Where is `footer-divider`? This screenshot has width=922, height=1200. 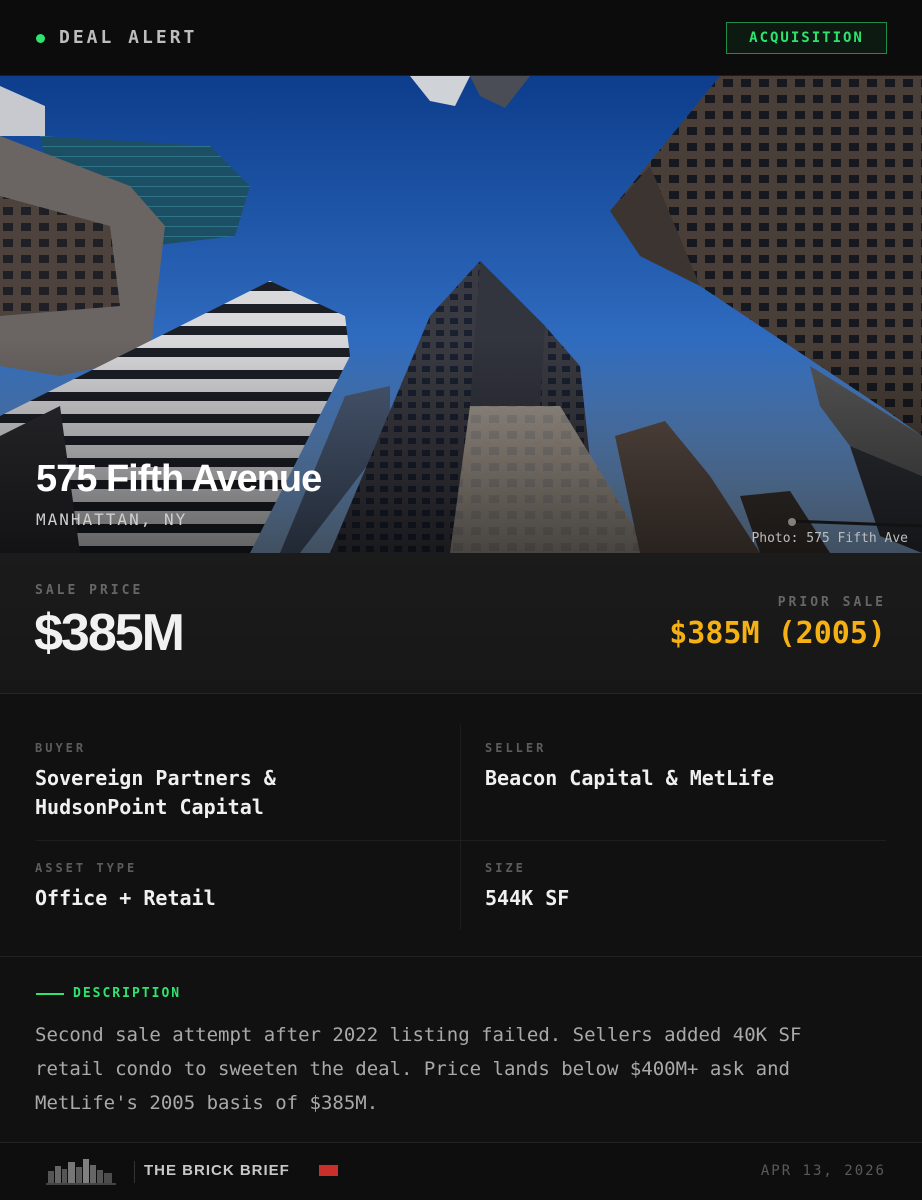 footer-divider is located at coordinates (134, 1172).